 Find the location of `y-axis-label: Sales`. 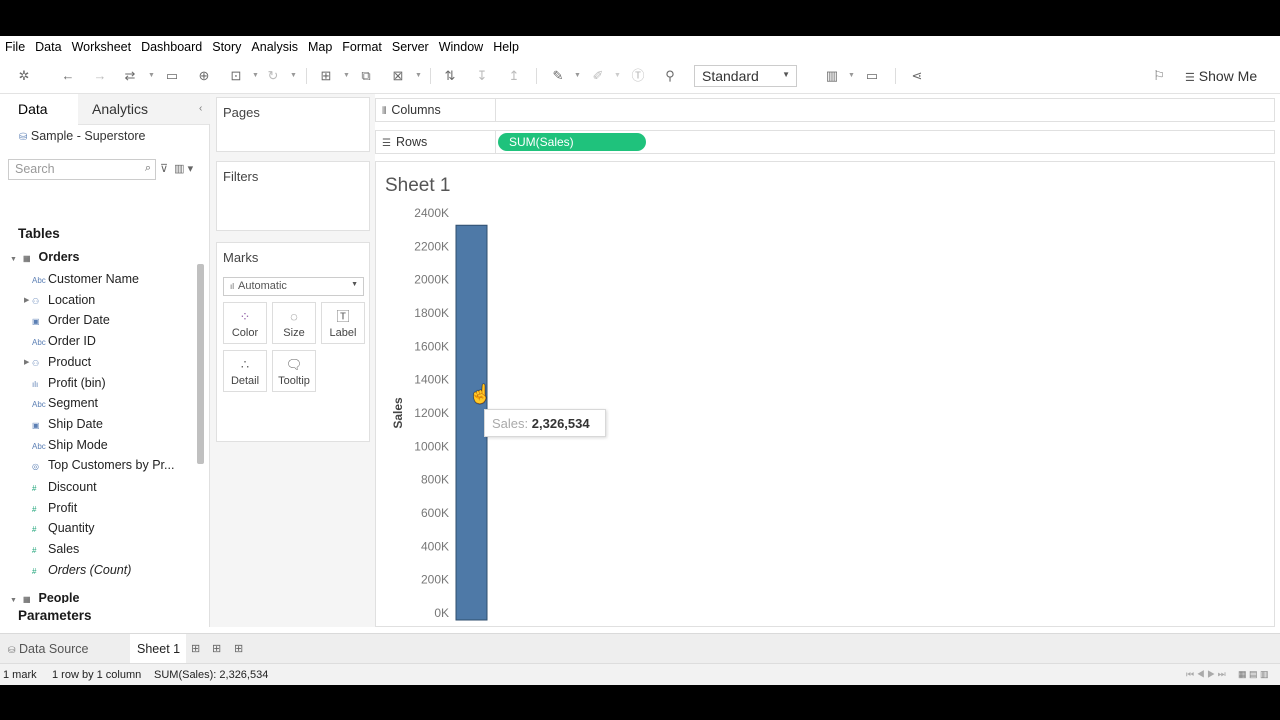

y-axis-label: Sales is located at coordinates (398, 413).